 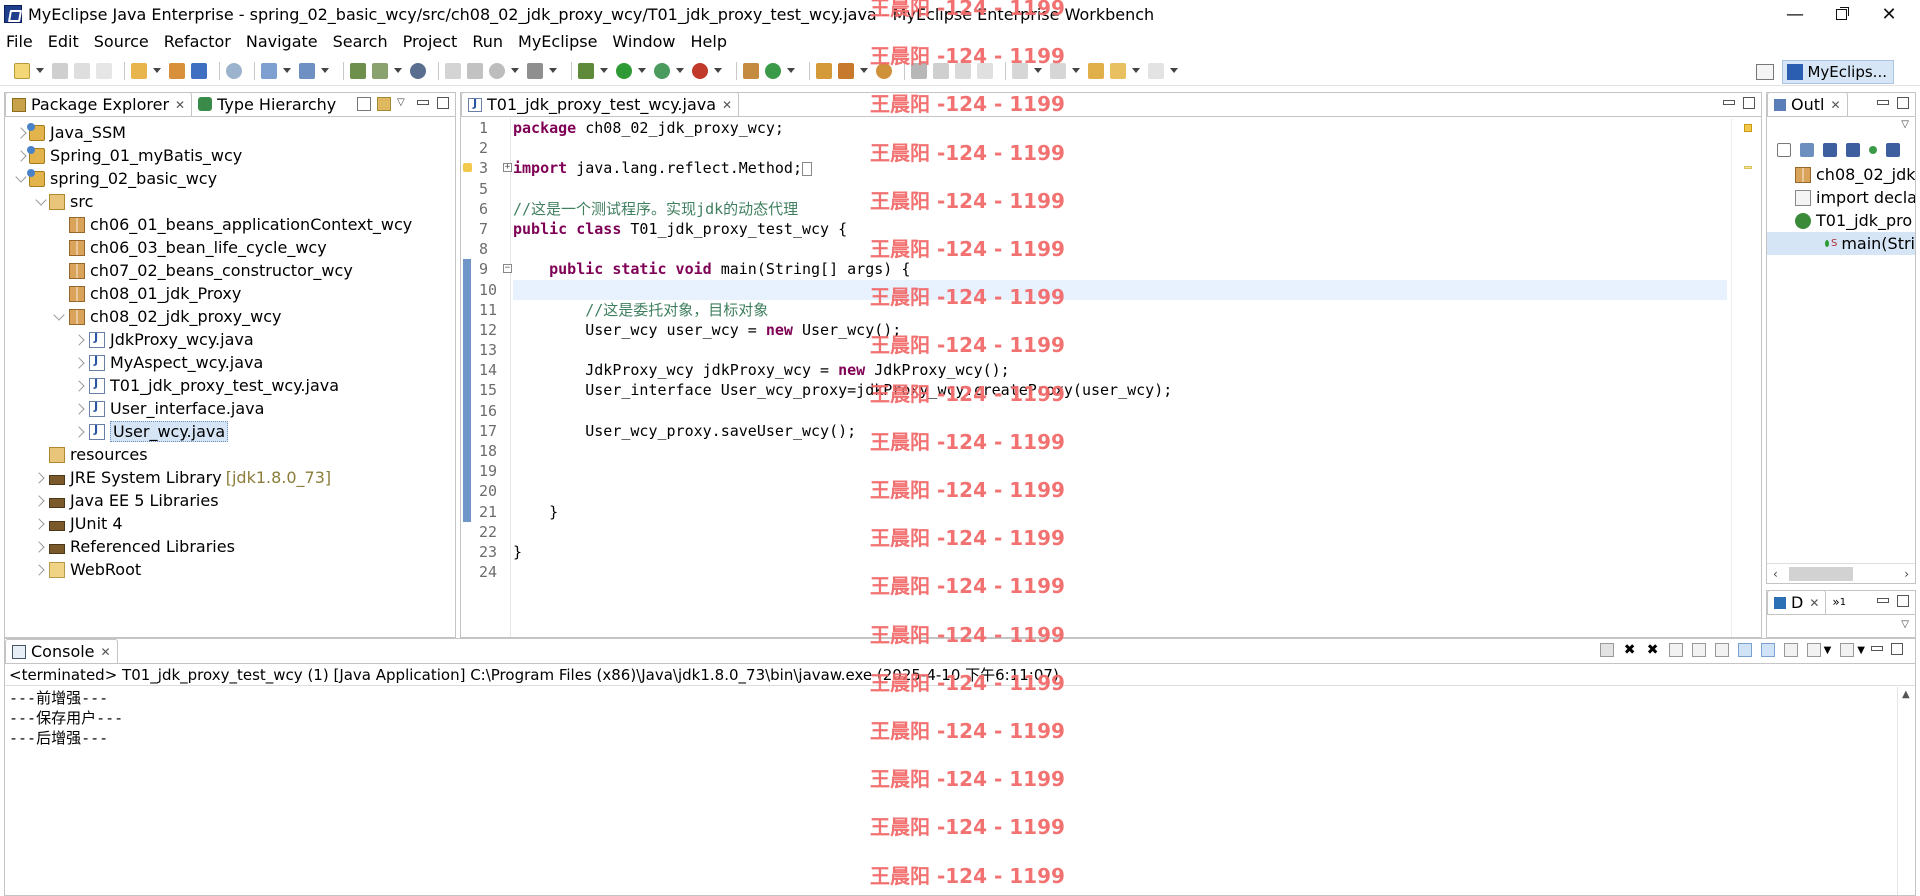 I want to click on tree-item-jre-library: JRE System Library [jdk1.8.0_73], so click(x=230, y=477).